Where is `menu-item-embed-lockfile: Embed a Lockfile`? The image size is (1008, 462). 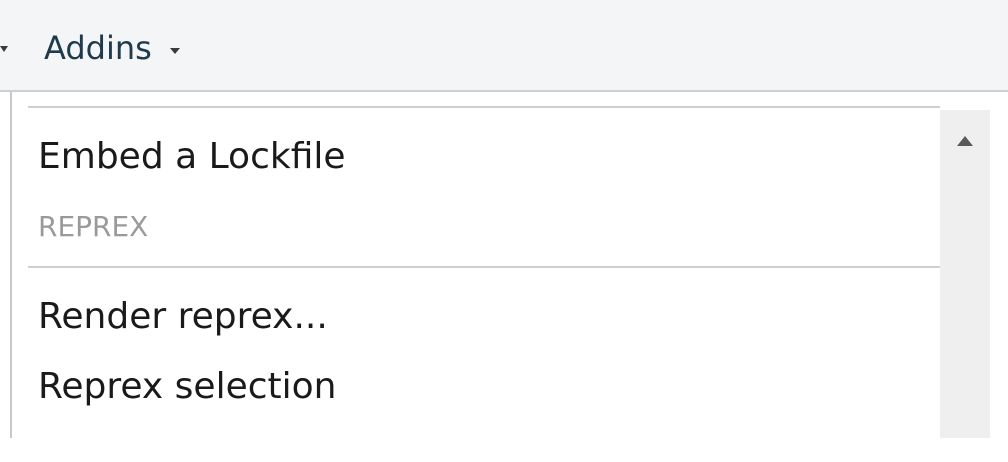
menu-item-embed-lockfile: Embed a Lockfile is located at coordinates (192, 156).